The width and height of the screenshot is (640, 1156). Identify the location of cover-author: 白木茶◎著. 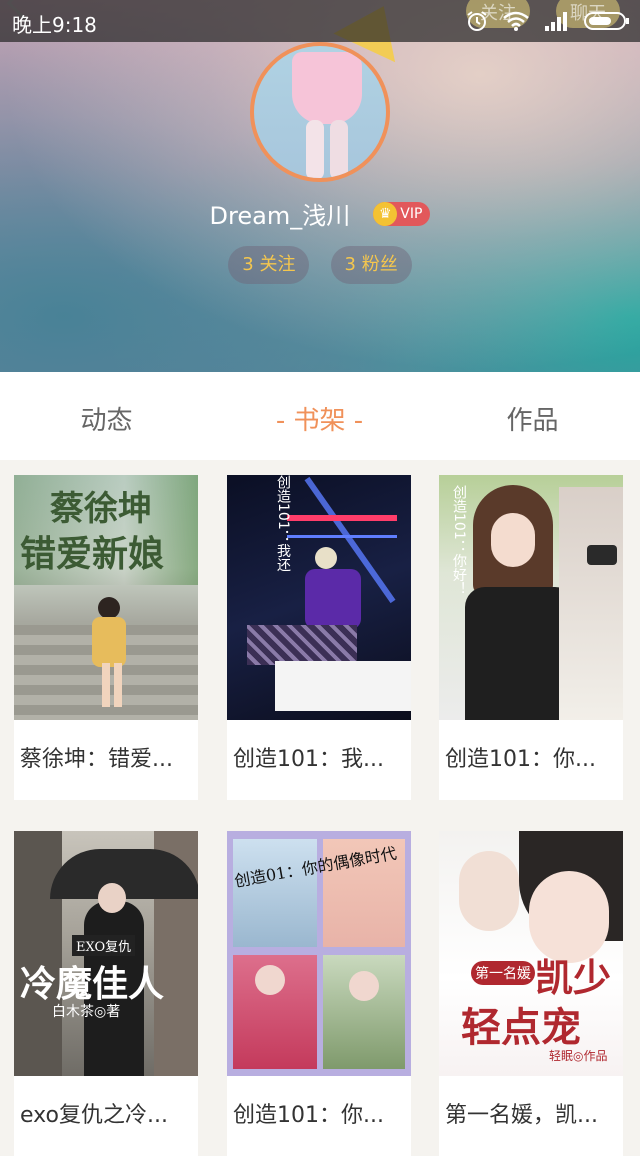
(86, 1012).